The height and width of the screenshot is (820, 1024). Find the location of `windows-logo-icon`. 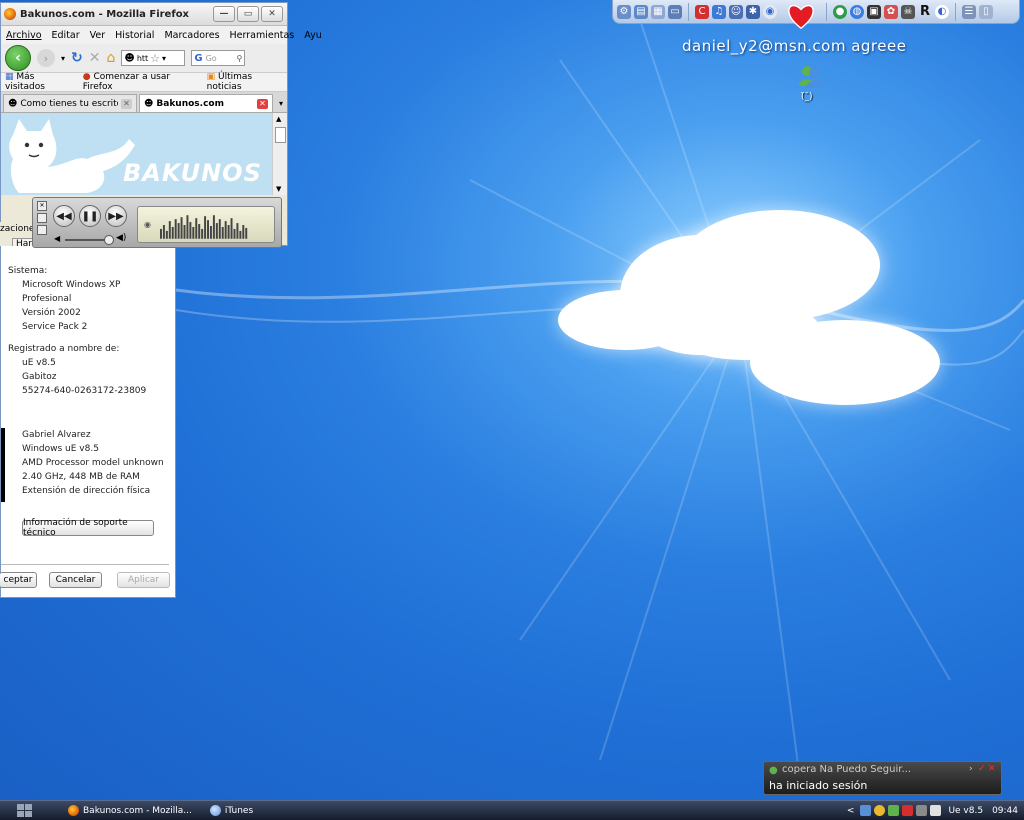

windows-logo-icon is located at coordinates (24, 810).